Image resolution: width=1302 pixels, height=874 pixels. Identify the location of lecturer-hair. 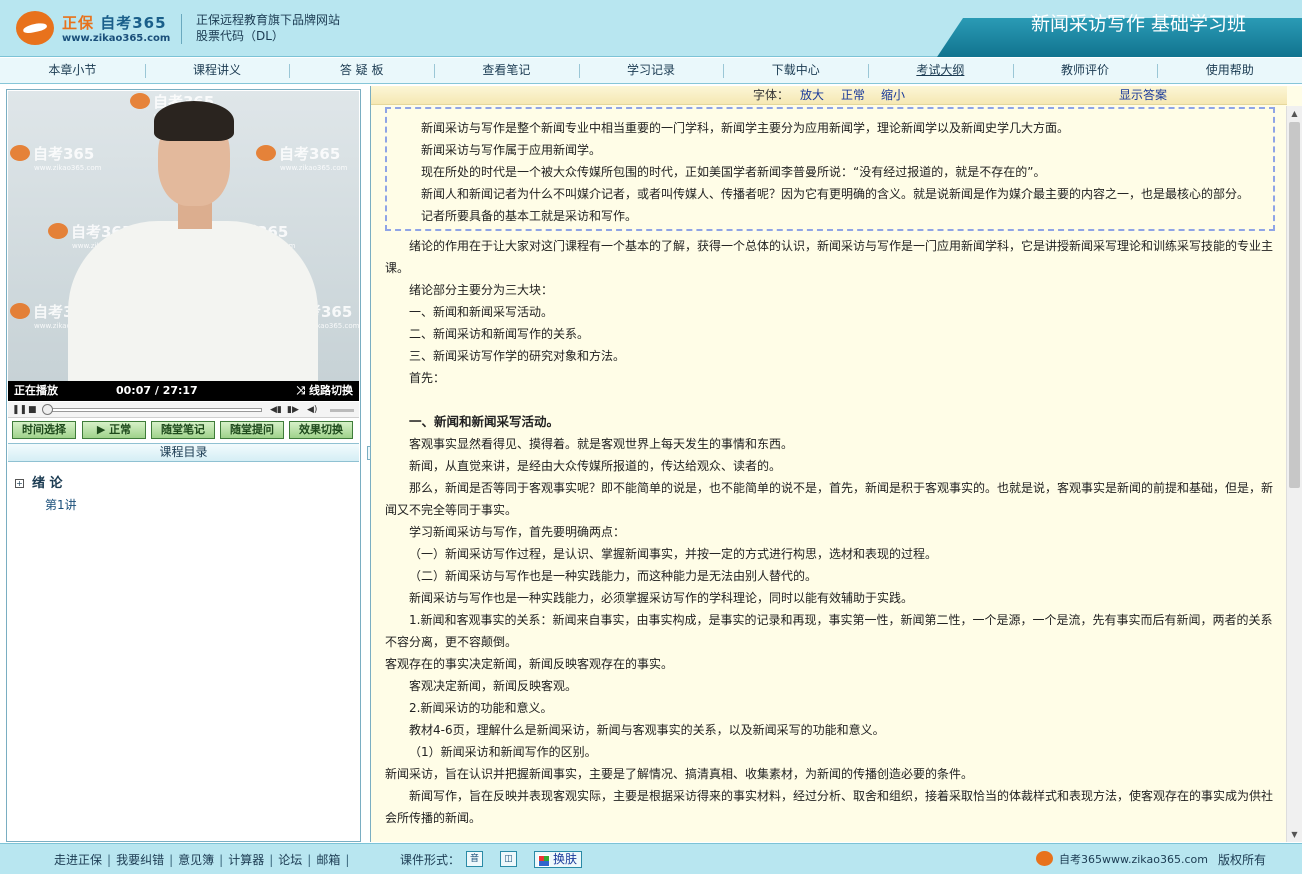
(194, 121).